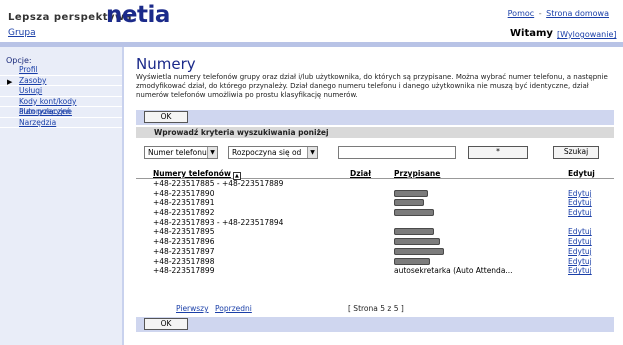  I want to click on ok-button-bottom: OK, so click(166, 324).